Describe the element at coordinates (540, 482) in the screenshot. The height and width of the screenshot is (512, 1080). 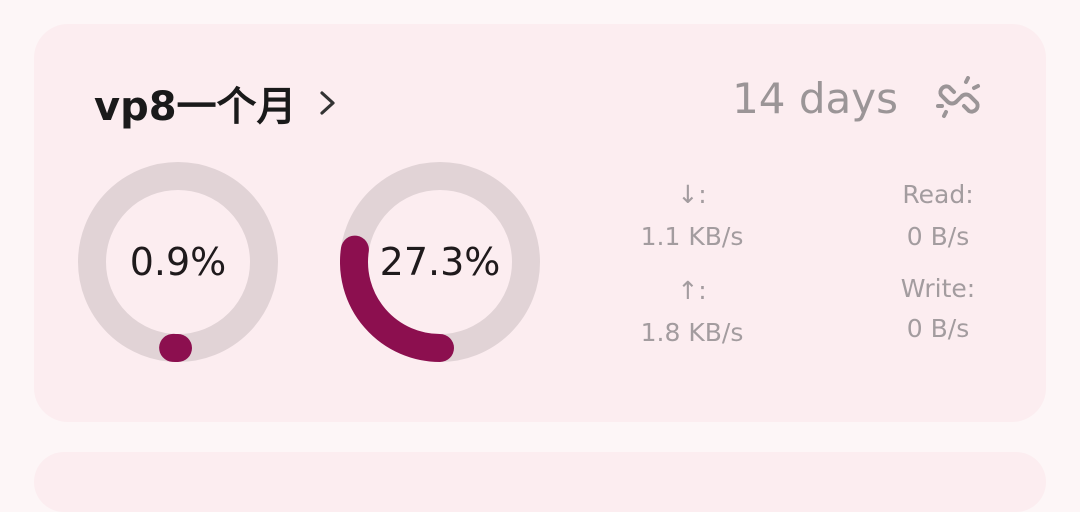
I see `next-server-card` at that location.